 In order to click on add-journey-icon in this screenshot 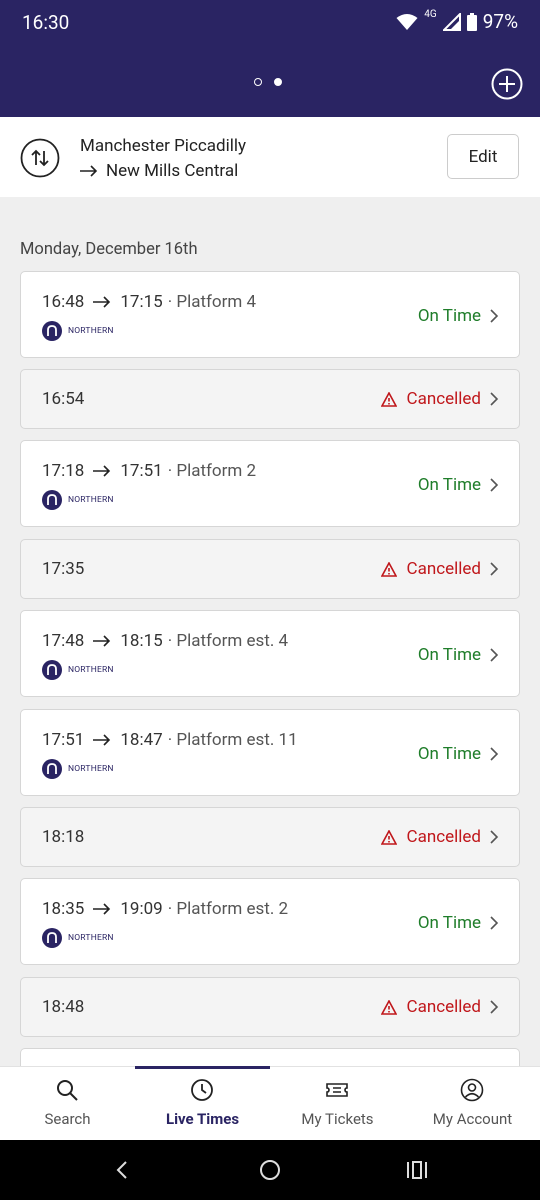, I will do `click(507, 84)`.